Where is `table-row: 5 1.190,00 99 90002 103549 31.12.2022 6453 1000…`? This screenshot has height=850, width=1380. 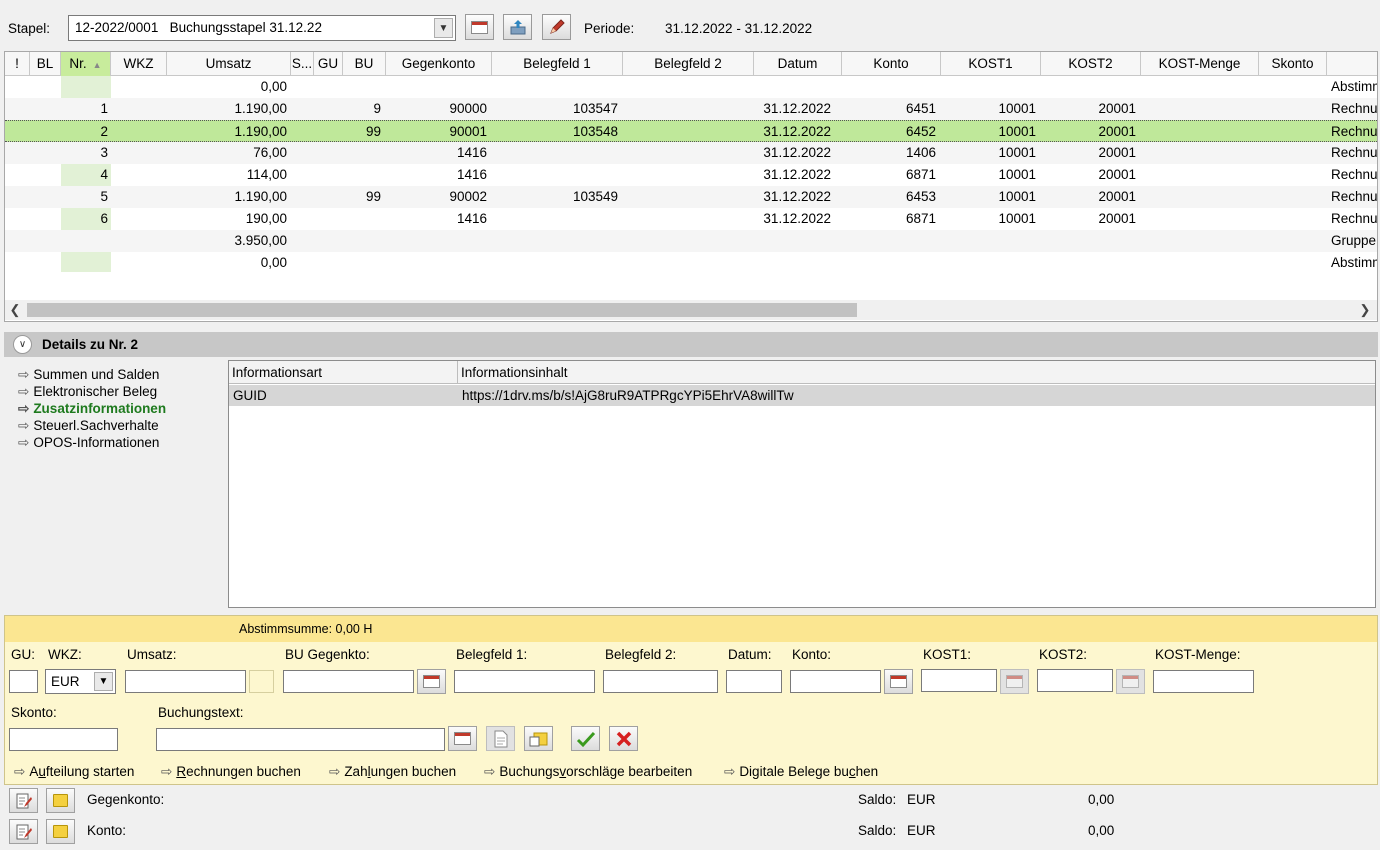 table-row: 5 1.190,00 99 90002 103549 31.12.2022 6453 1000… is located at coordinates (691, 197).